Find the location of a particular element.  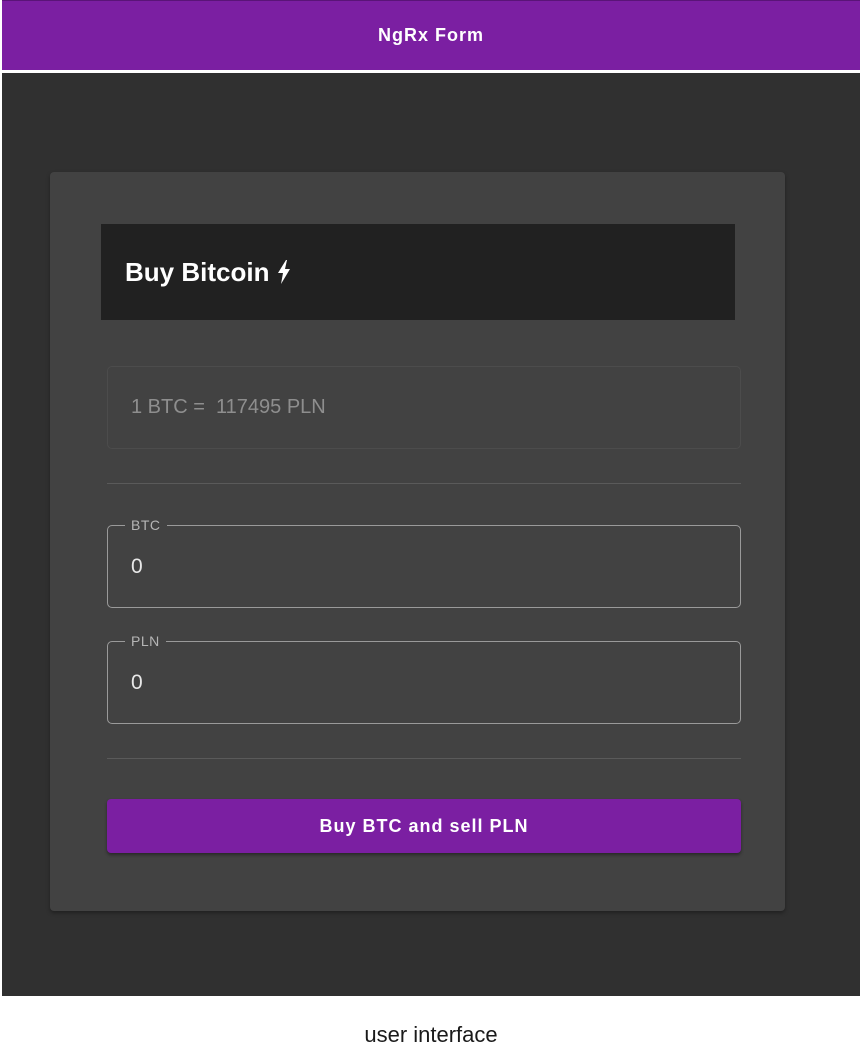

btc-field: BTC is located at coordinates (424, 562).